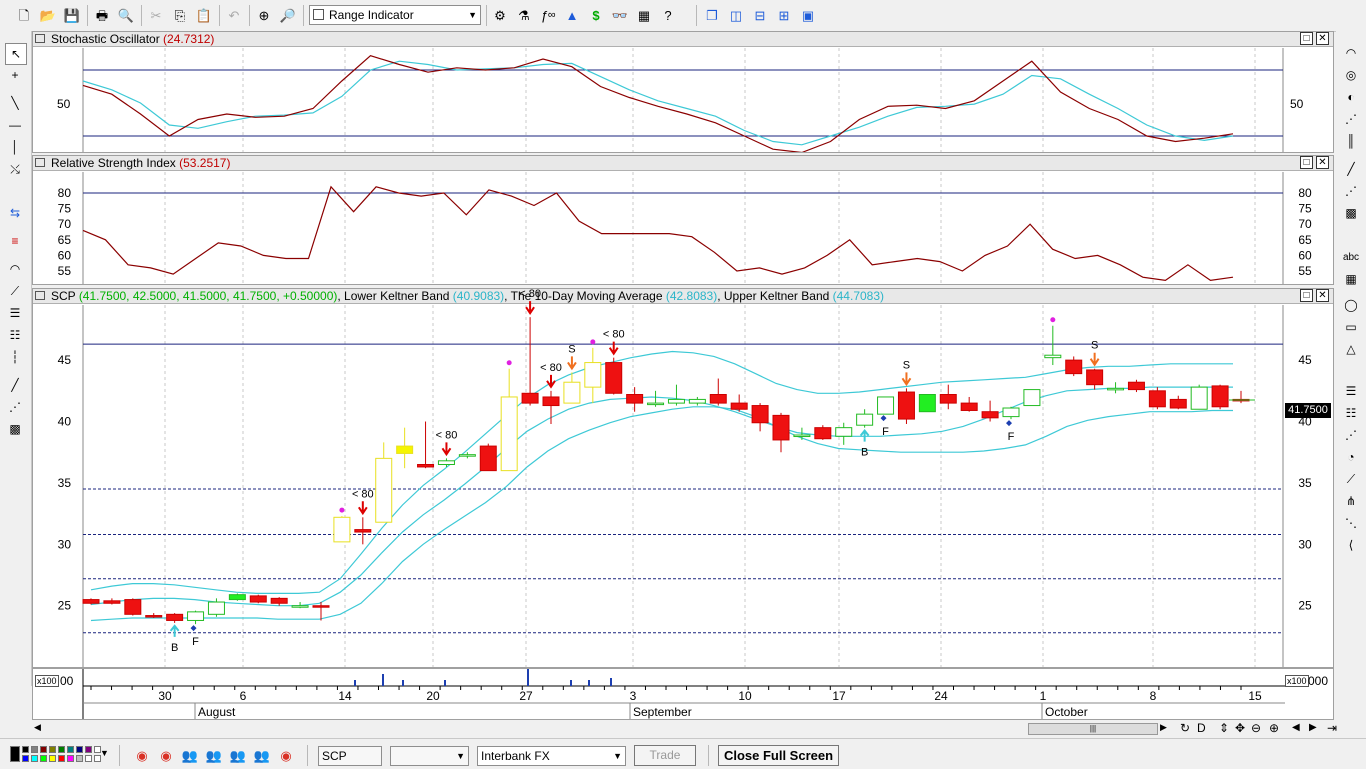 Image resolution: width=1366 pixels, height=769 pixels. I want to click on cut-icon: ✂, so click(156, 15).